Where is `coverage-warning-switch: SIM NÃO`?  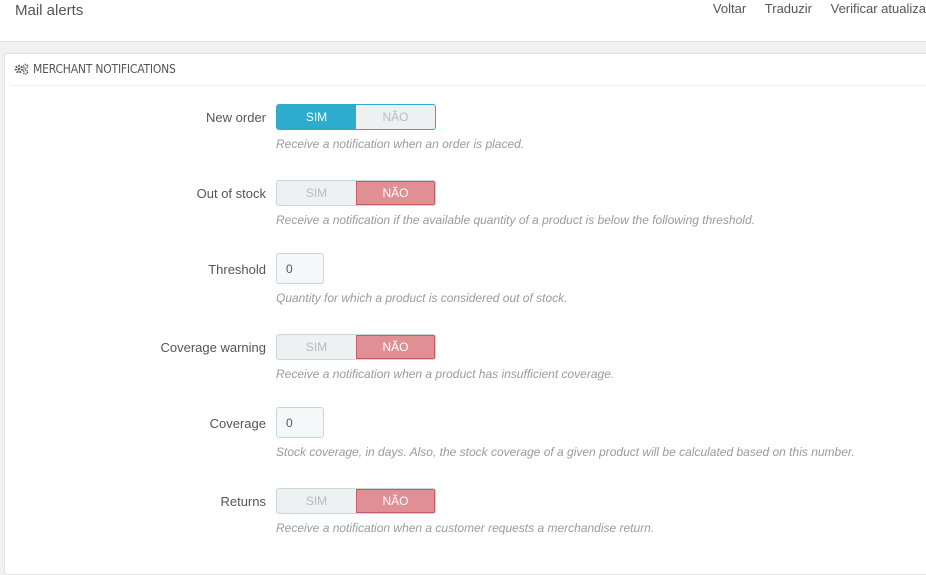 coverage-warning-switch: SIM NÃO is located at coordinates (356, 347).